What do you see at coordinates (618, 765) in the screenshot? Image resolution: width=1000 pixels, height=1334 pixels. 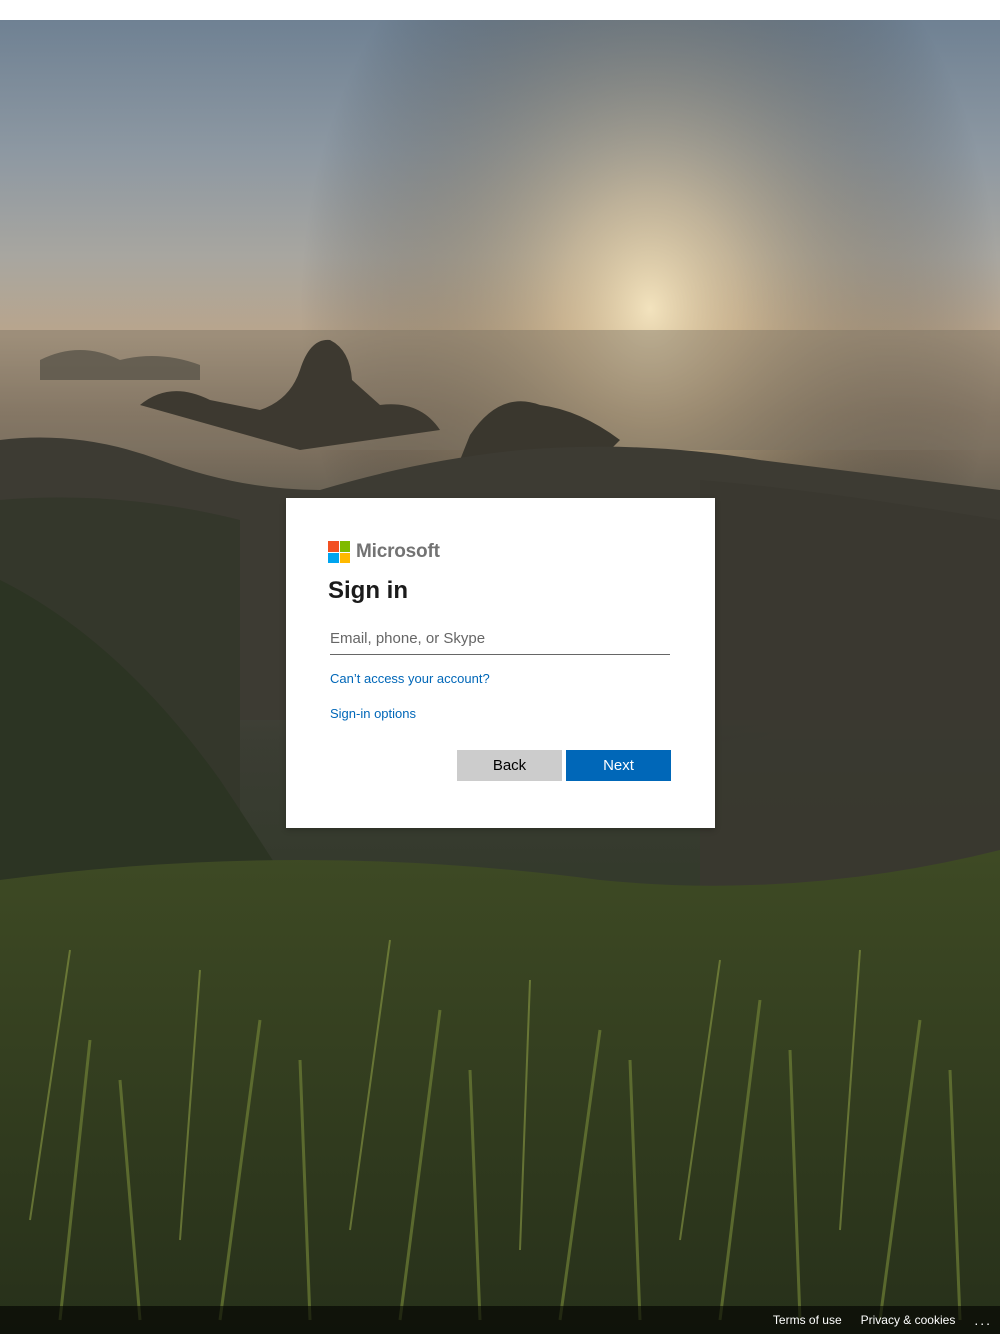 I see `next-button: Next` at bounding box center [618, 765].